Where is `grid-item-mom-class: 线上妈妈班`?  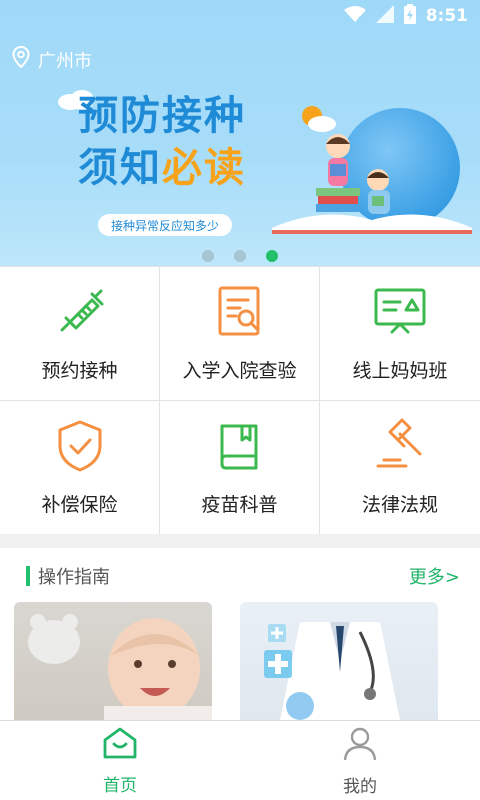 grid-item-mom-class: 线上妈妈班 is located at coordinates (400, 334).